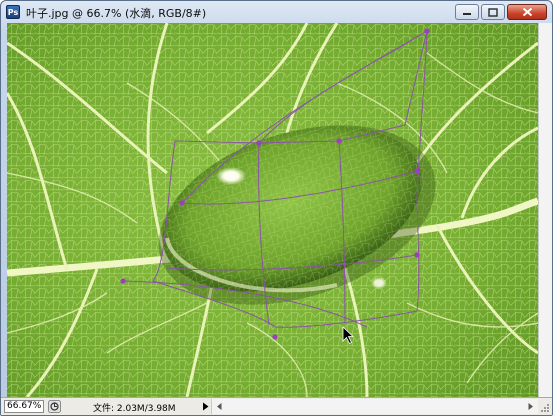  What do you see at coordinates (54, 406) in the screenshot?
I see `document-status-icon` at bounding box center [54, 406].